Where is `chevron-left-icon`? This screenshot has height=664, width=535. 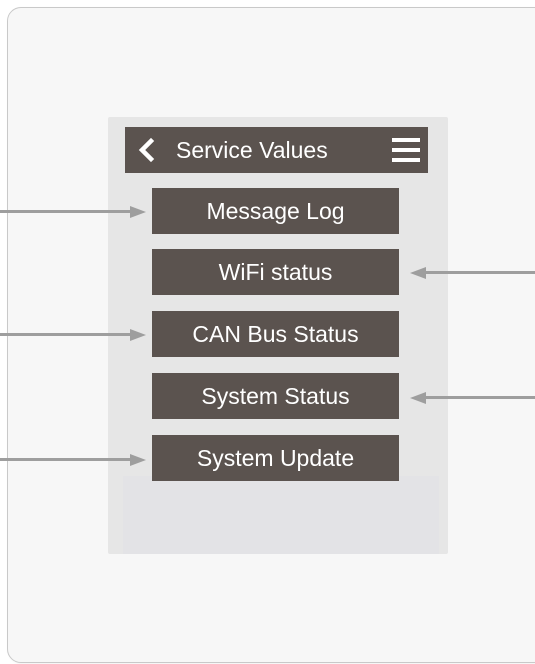 chevron-left-icon is located at coordinates (146, 150).